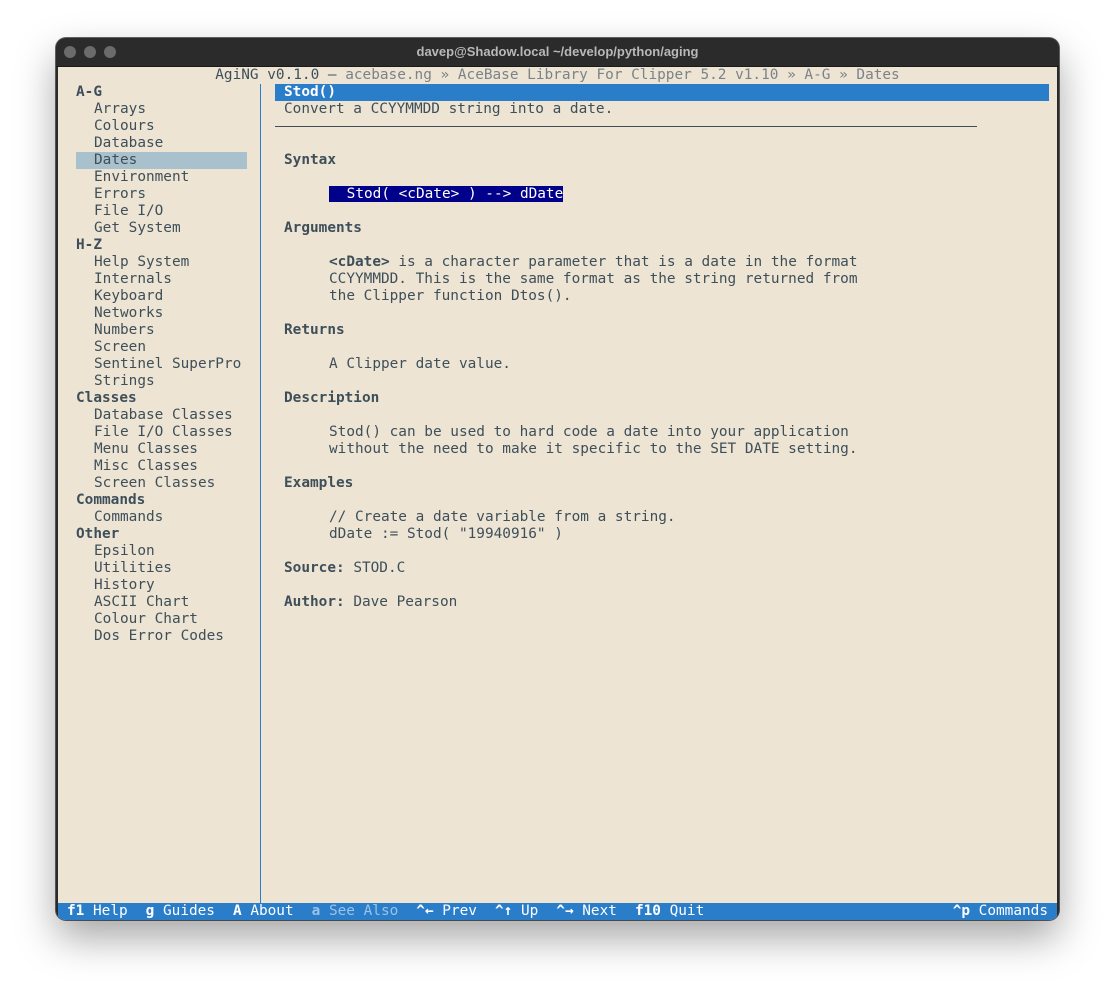 The image size is (1115, 994). I want to click on topic-summary: Convert a CCYYMMDD string into a date., so click(449, 109).